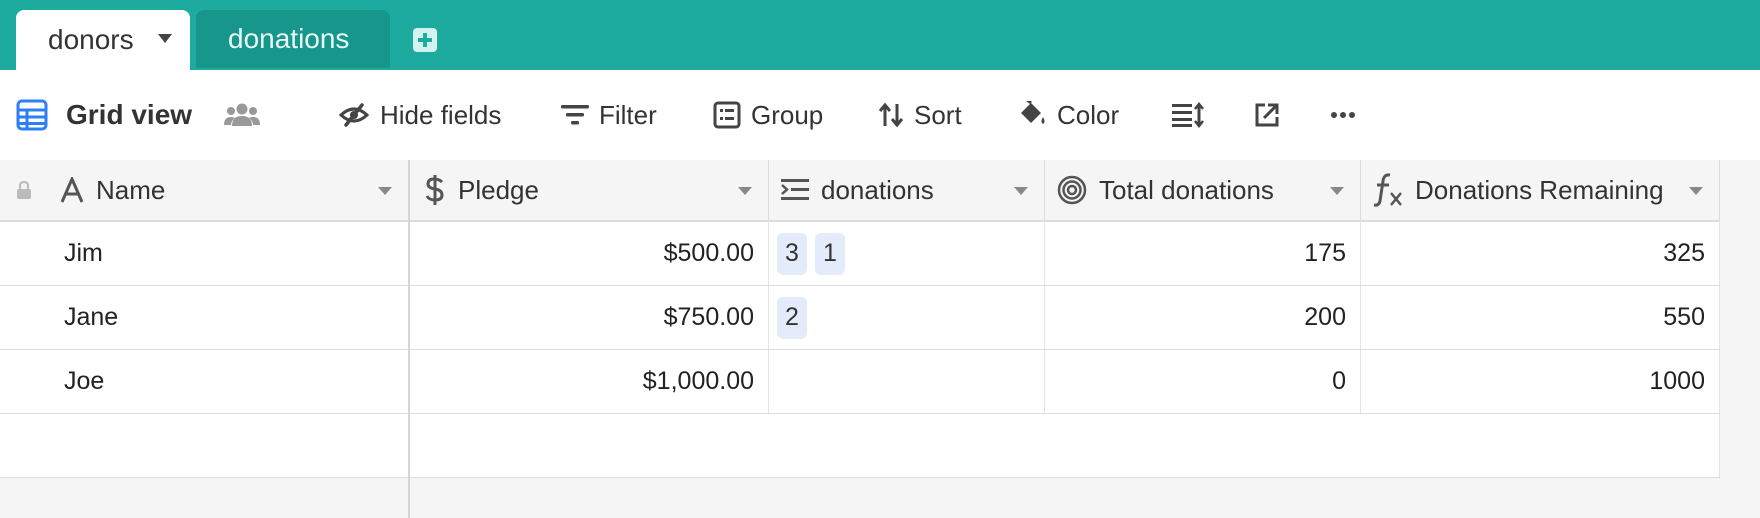 Image resolution: width=1760 pixels, height=518 pixels. I want to click on currency-type-icon, so click(435, 190).